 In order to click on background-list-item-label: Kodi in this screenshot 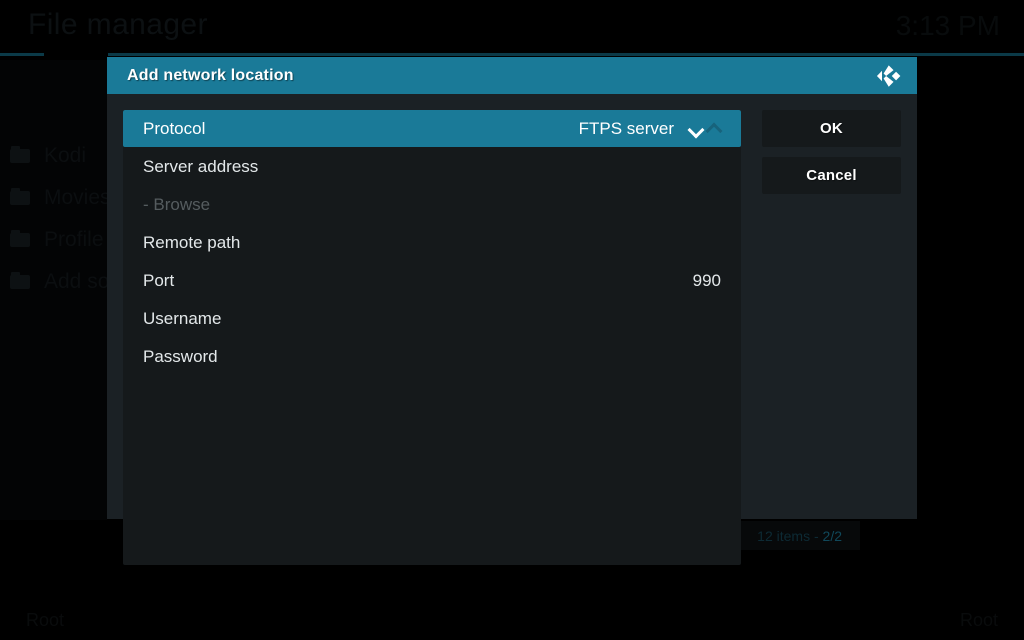, I will do `click(65, 155)`.